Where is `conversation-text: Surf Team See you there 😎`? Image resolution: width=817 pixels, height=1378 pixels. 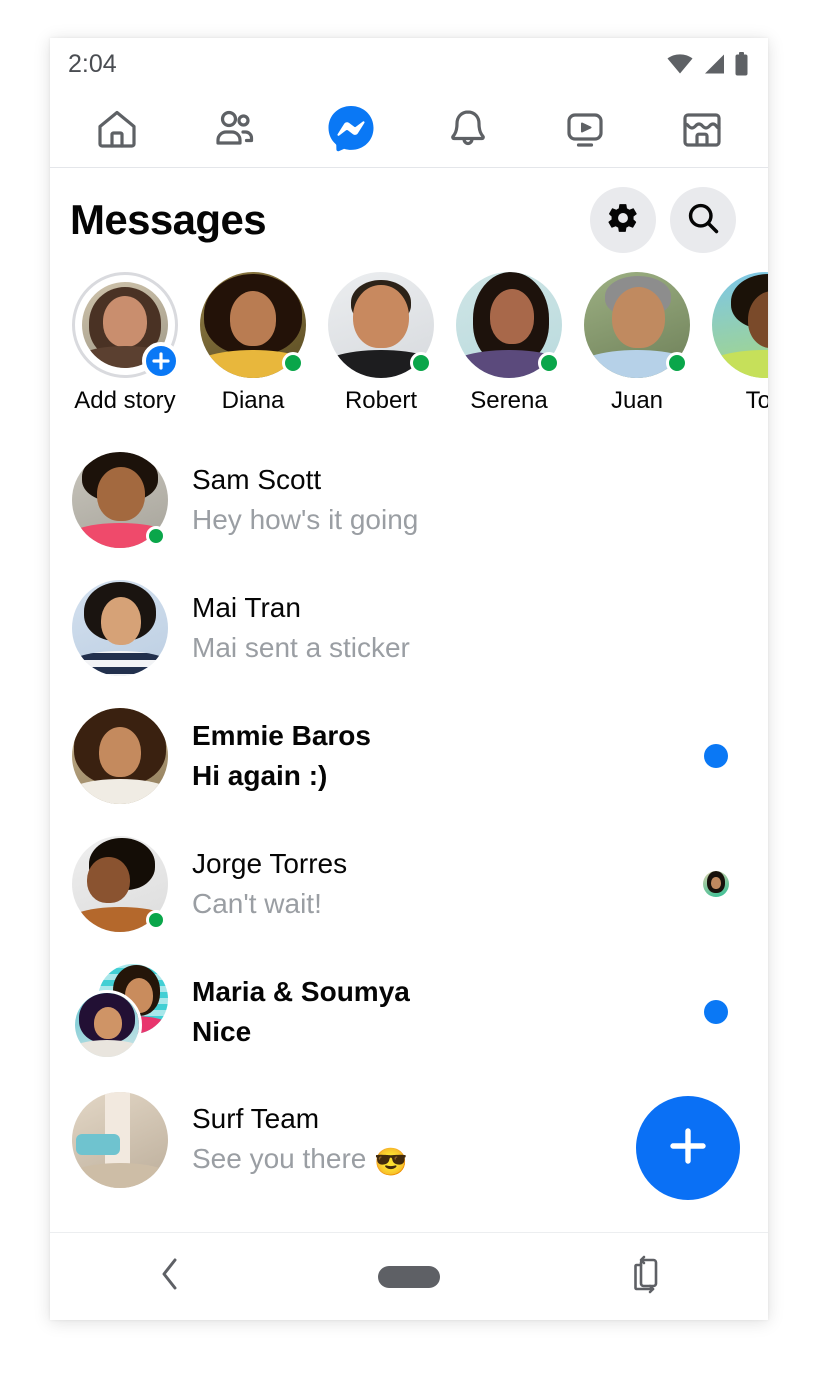
conversation-text: Surf Team See you there 😎 is located at coordinates (443, 1140).